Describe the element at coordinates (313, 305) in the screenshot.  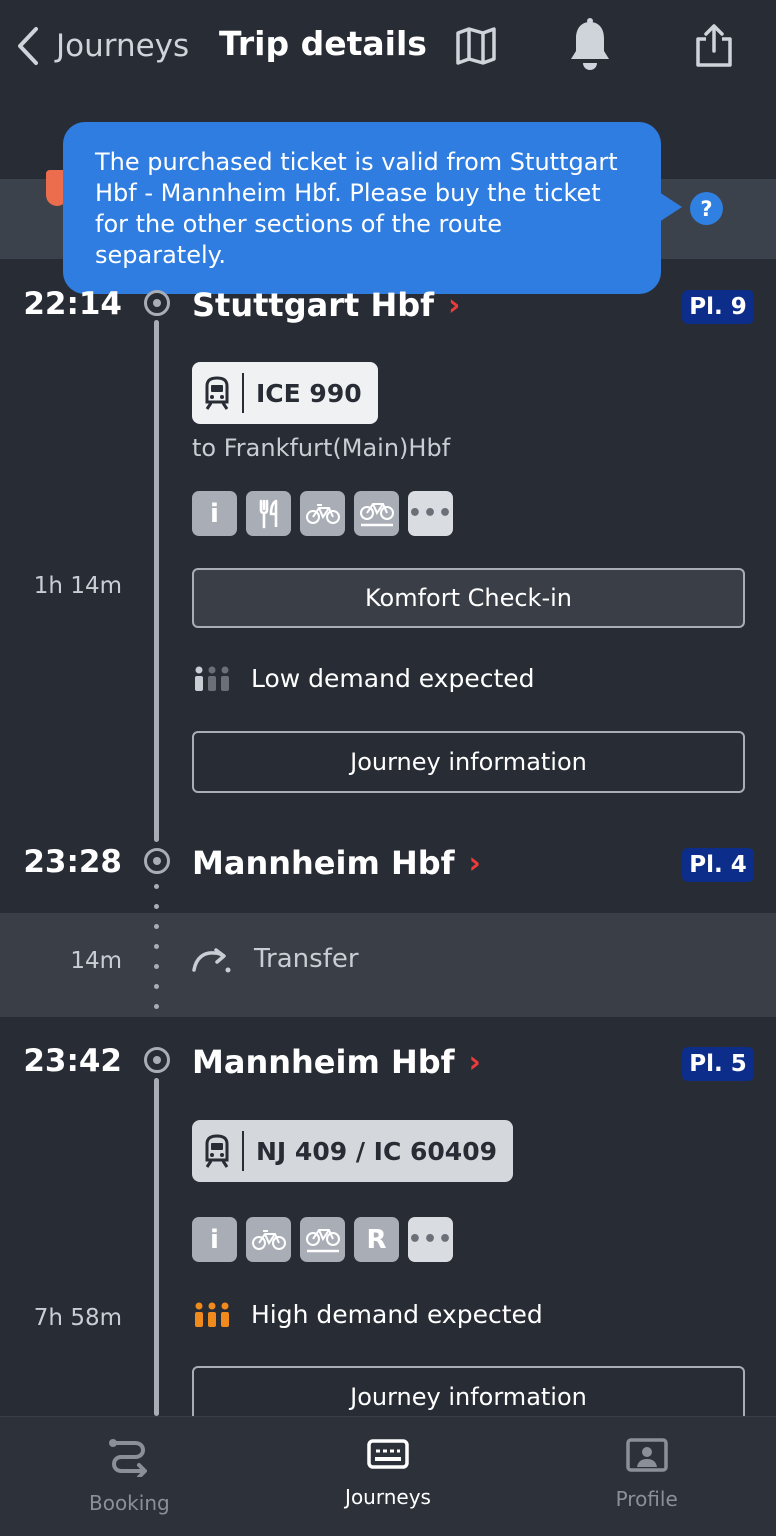
I see `station-name: Stuttgart Hbf` at that location.